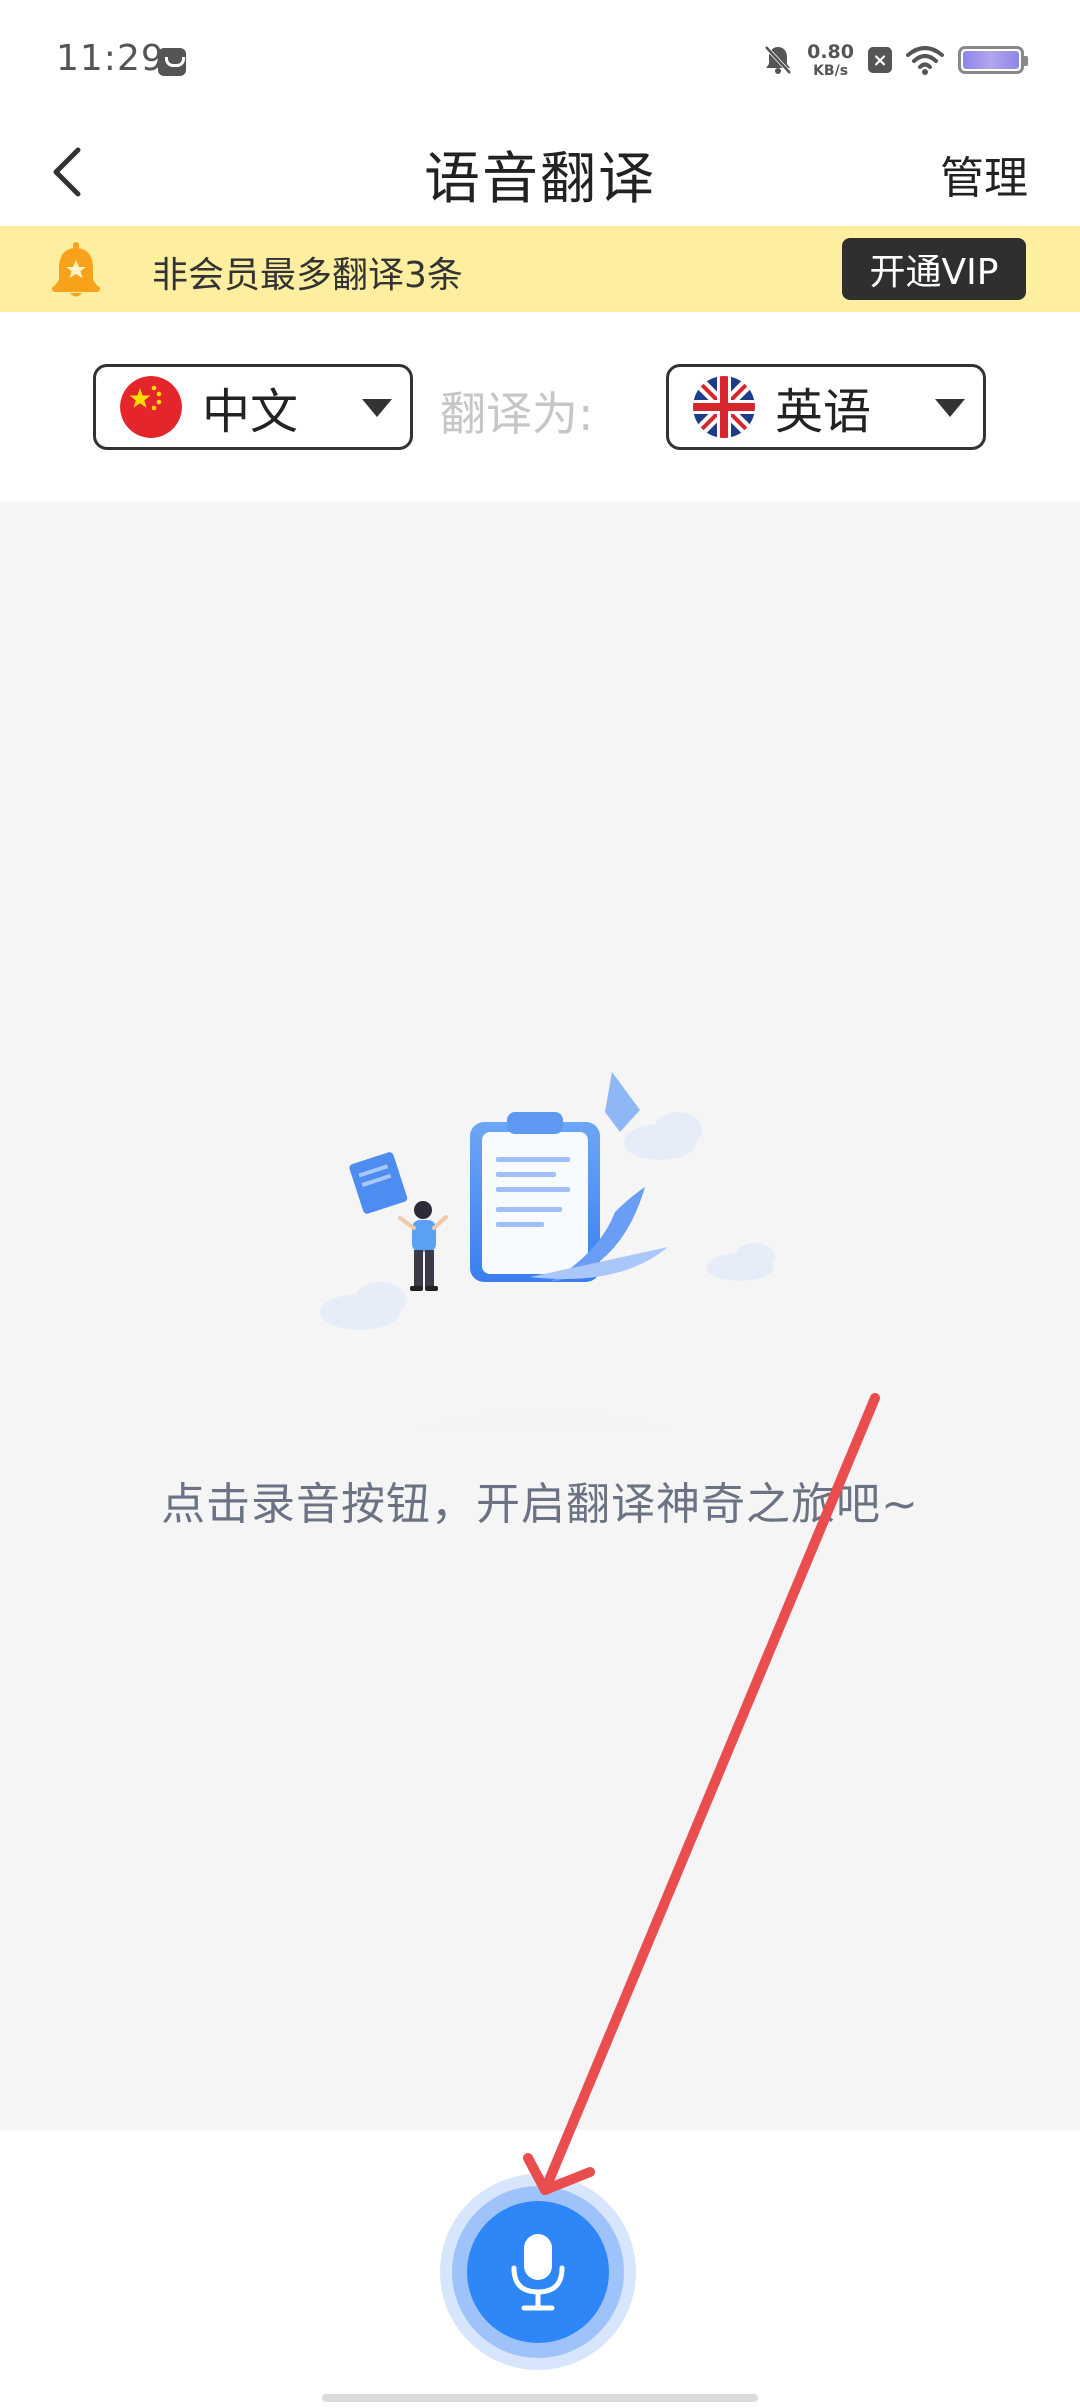  Describe the element at coordinates (540, 269) in the screenshot. I see `vip-banner: 非会员最多翻译3条 开通VIP` at that location.